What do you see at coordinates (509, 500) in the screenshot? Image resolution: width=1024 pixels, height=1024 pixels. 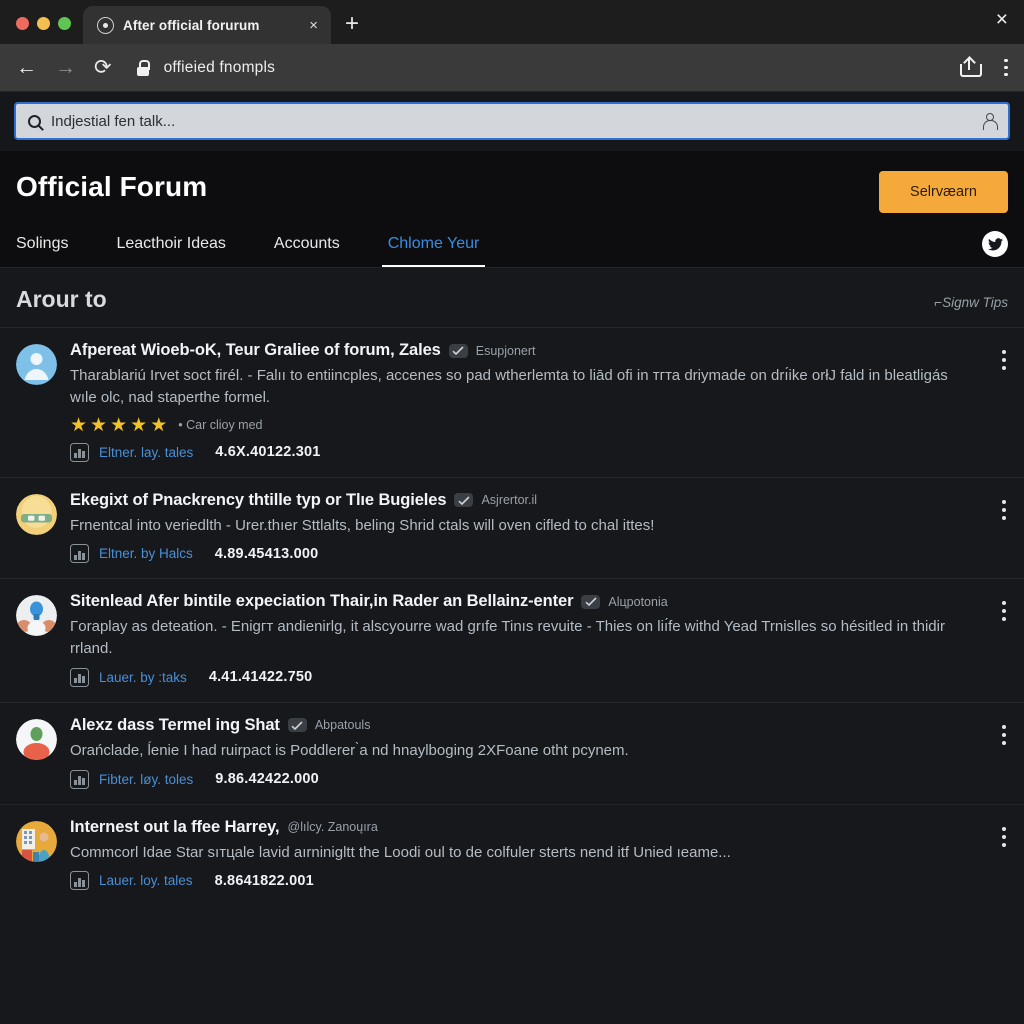 I see `post-handle: Asjrertor.il` at bounding box center [509, 500].